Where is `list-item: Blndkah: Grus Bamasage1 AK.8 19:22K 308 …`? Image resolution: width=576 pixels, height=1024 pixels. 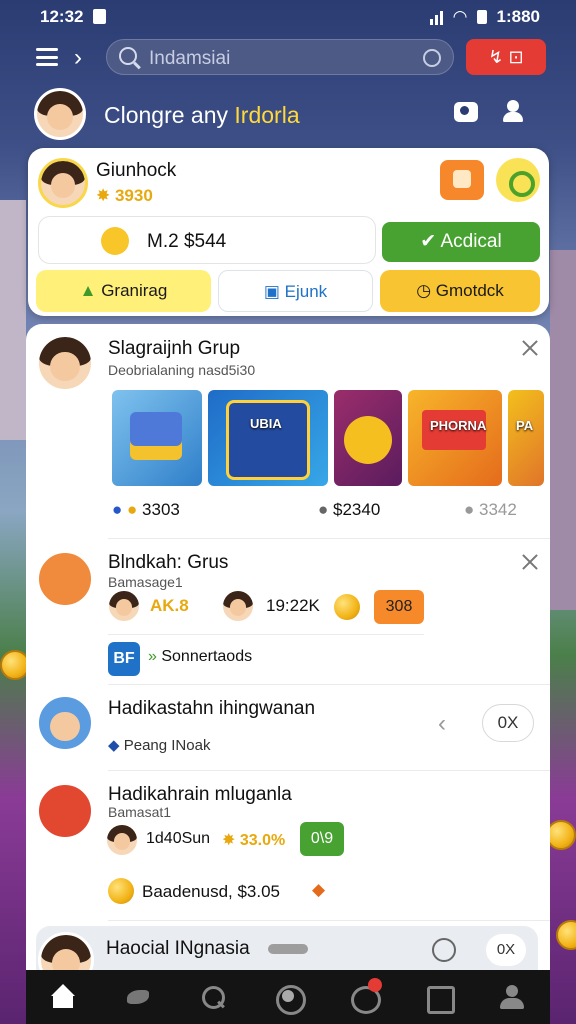
list-item: Blndkah: Grus Bamasage1 AK.8 19:22K 308 … is located at coordinates (288, 611).